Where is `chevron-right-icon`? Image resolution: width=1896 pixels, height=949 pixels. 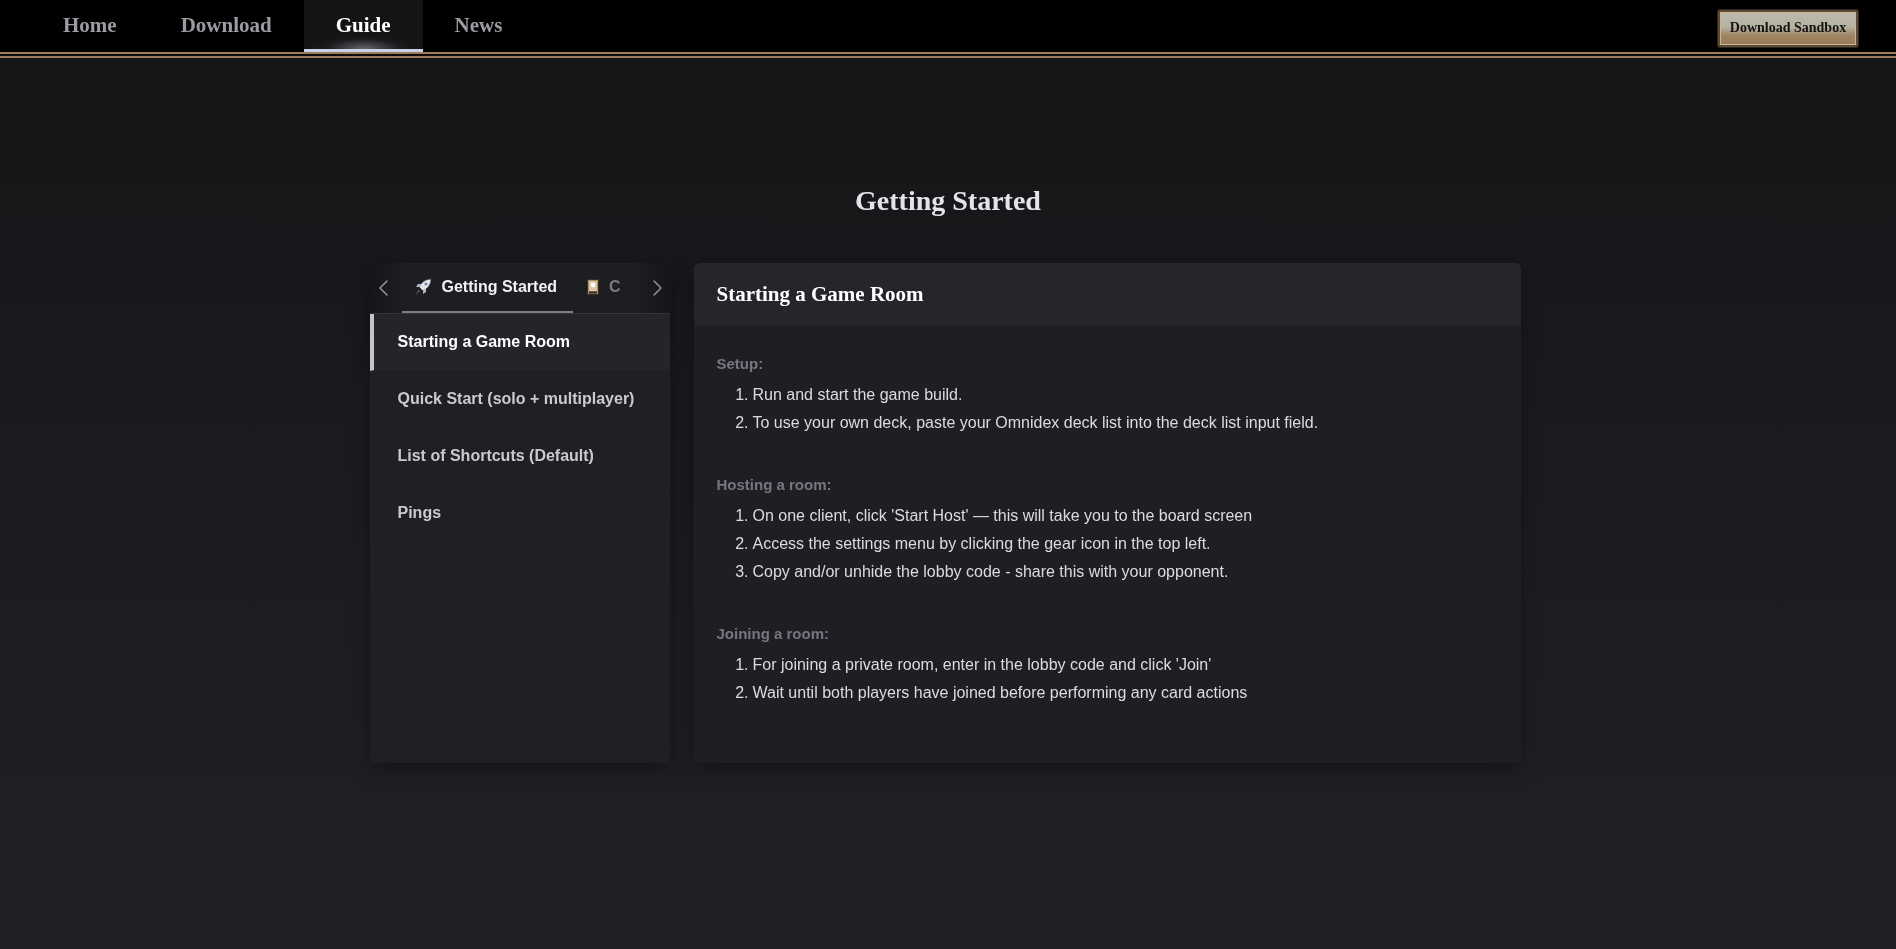 chevron-right-icon is located at coordinates (657, 288).